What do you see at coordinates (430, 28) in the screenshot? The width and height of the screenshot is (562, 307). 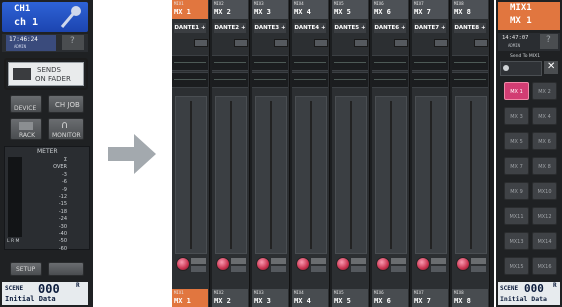 I see `input-patch-button: DANTE7 +` at bounding box center [430, 28].